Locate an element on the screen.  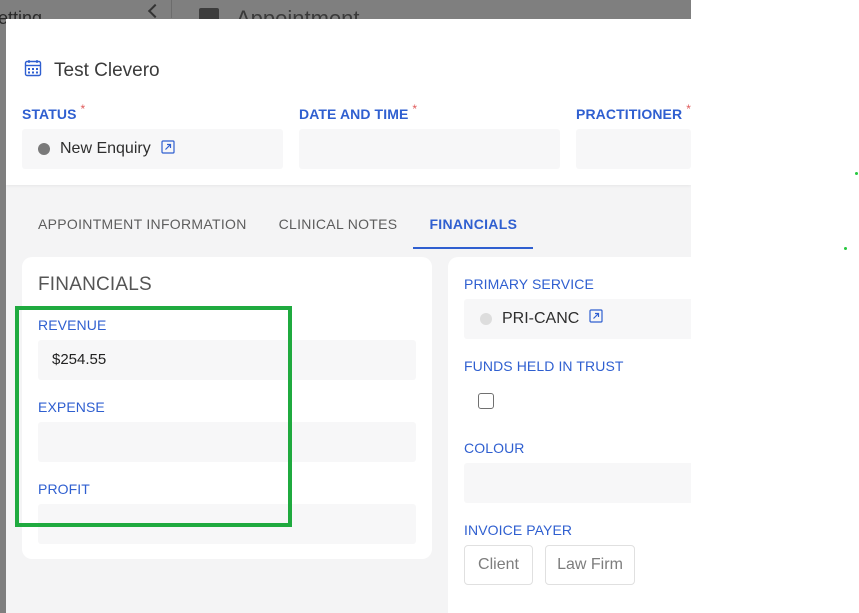
status-field: New Enquiry is located at coordinates (152, 149).